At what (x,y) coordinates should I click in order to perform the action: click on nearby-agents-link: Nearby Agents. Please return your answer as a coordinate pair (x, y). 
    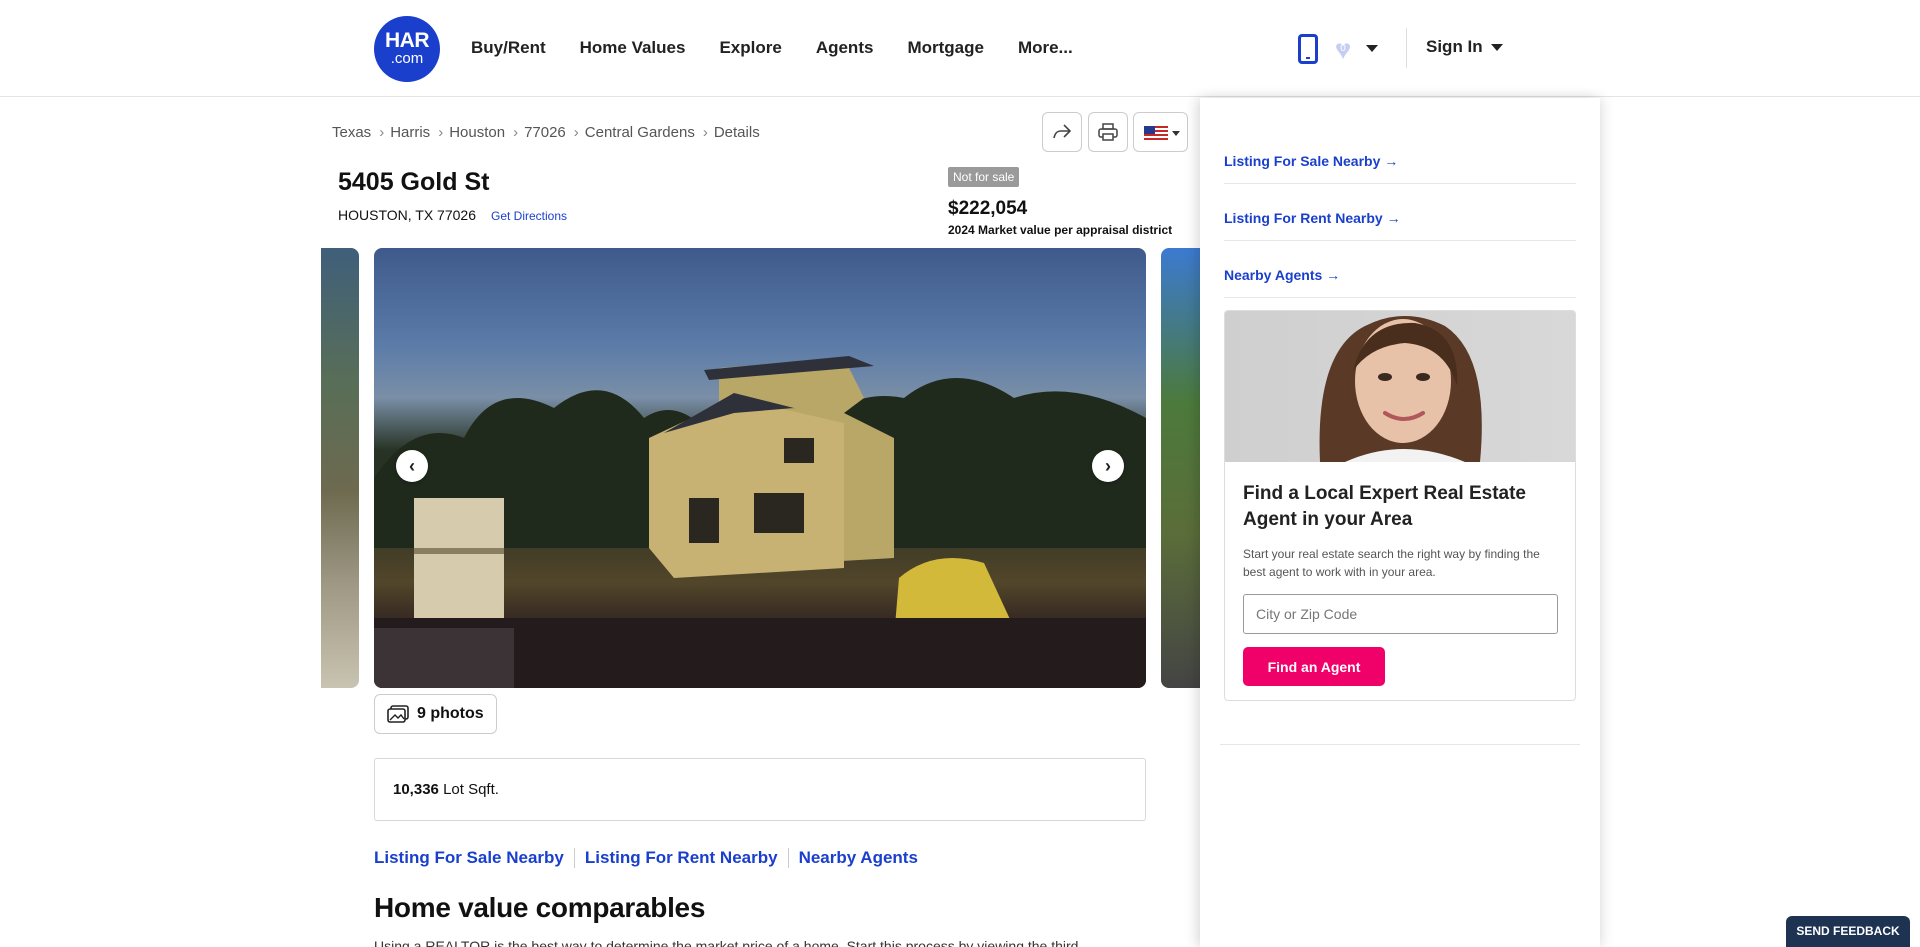
    Looking at the image, I should click on (858, 858).